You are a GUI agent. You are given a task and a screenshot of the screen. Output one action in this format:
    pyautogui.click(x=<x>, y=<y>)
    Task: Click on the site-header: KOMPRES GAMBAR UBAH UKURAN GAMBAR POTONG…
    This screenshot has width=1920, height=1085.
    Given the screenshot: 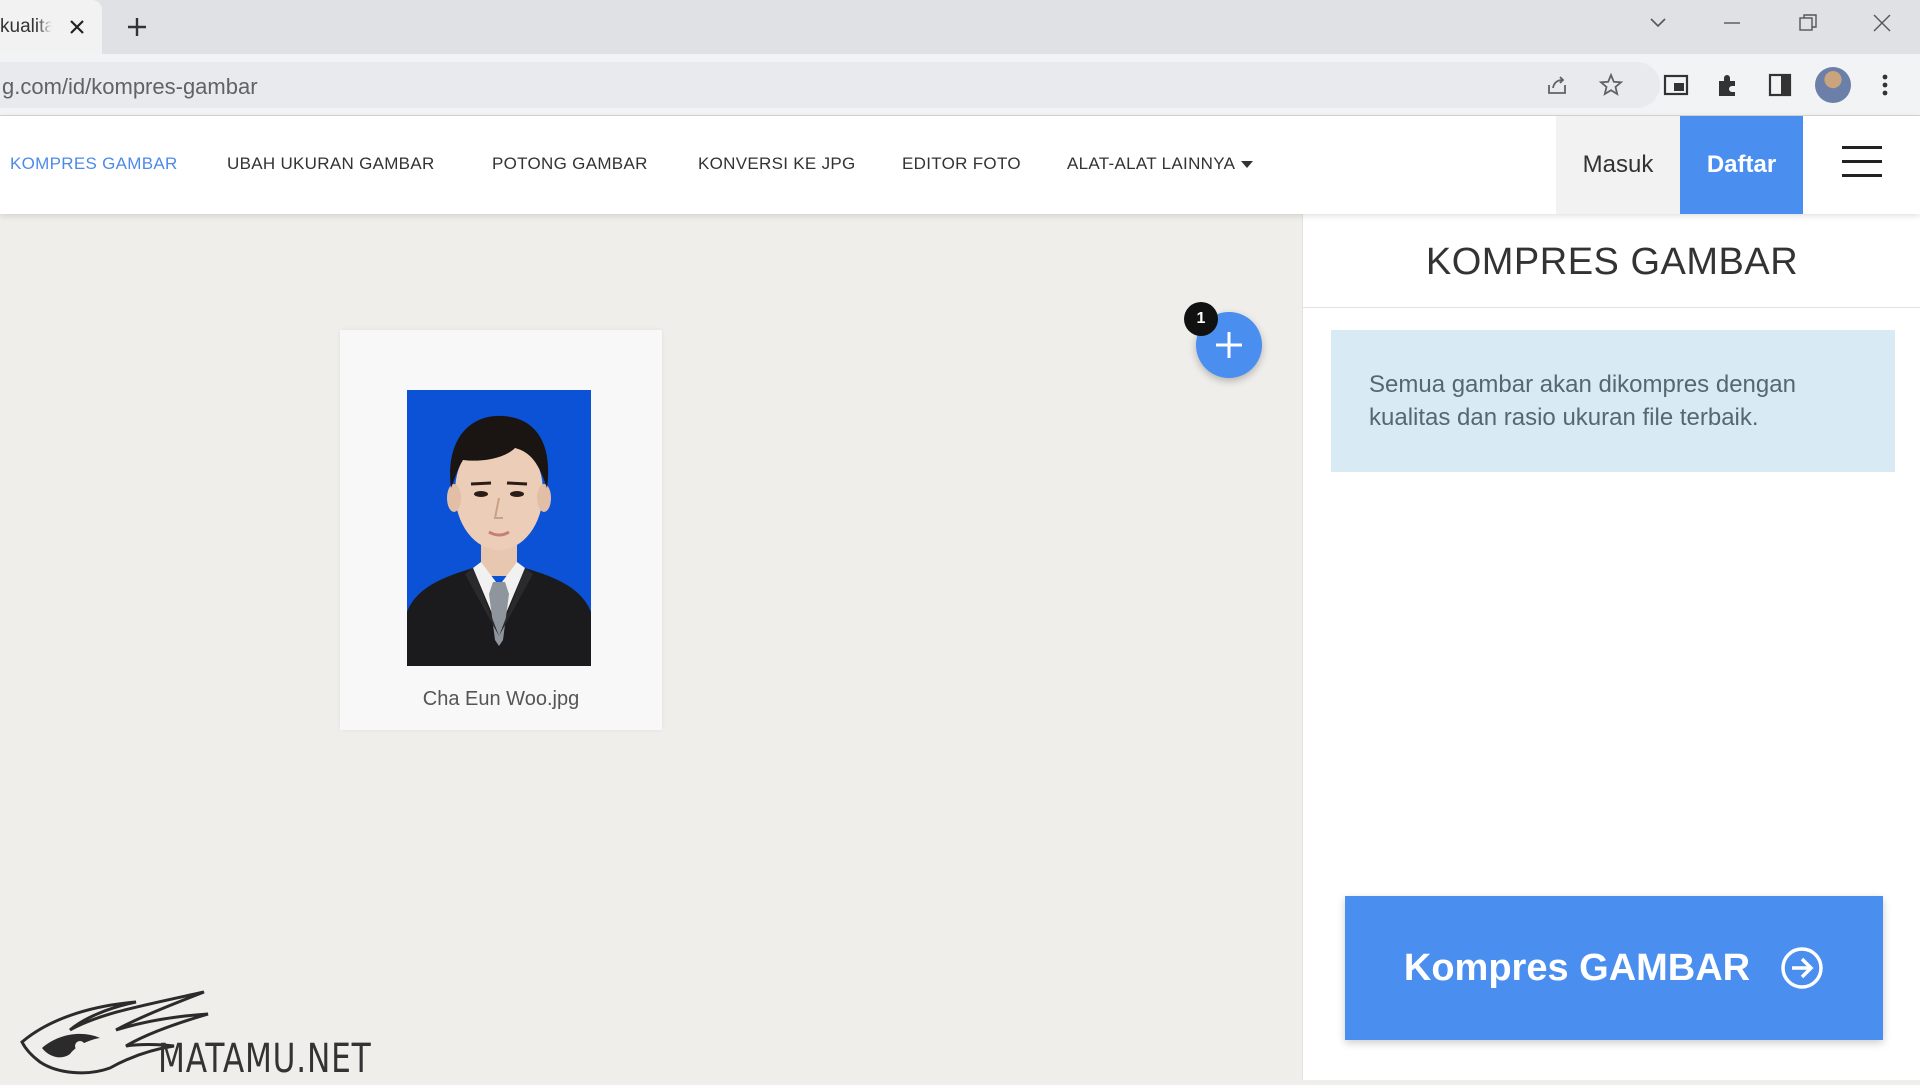 What is the action you would take?
    pyautogui.click(x=960, y=165)
    